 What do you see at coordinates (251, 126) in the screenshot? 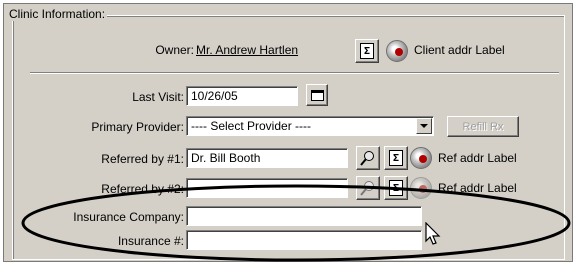
I see `primary-provider-value: ---- Select Provider ----` at bounding box center [251, 126].